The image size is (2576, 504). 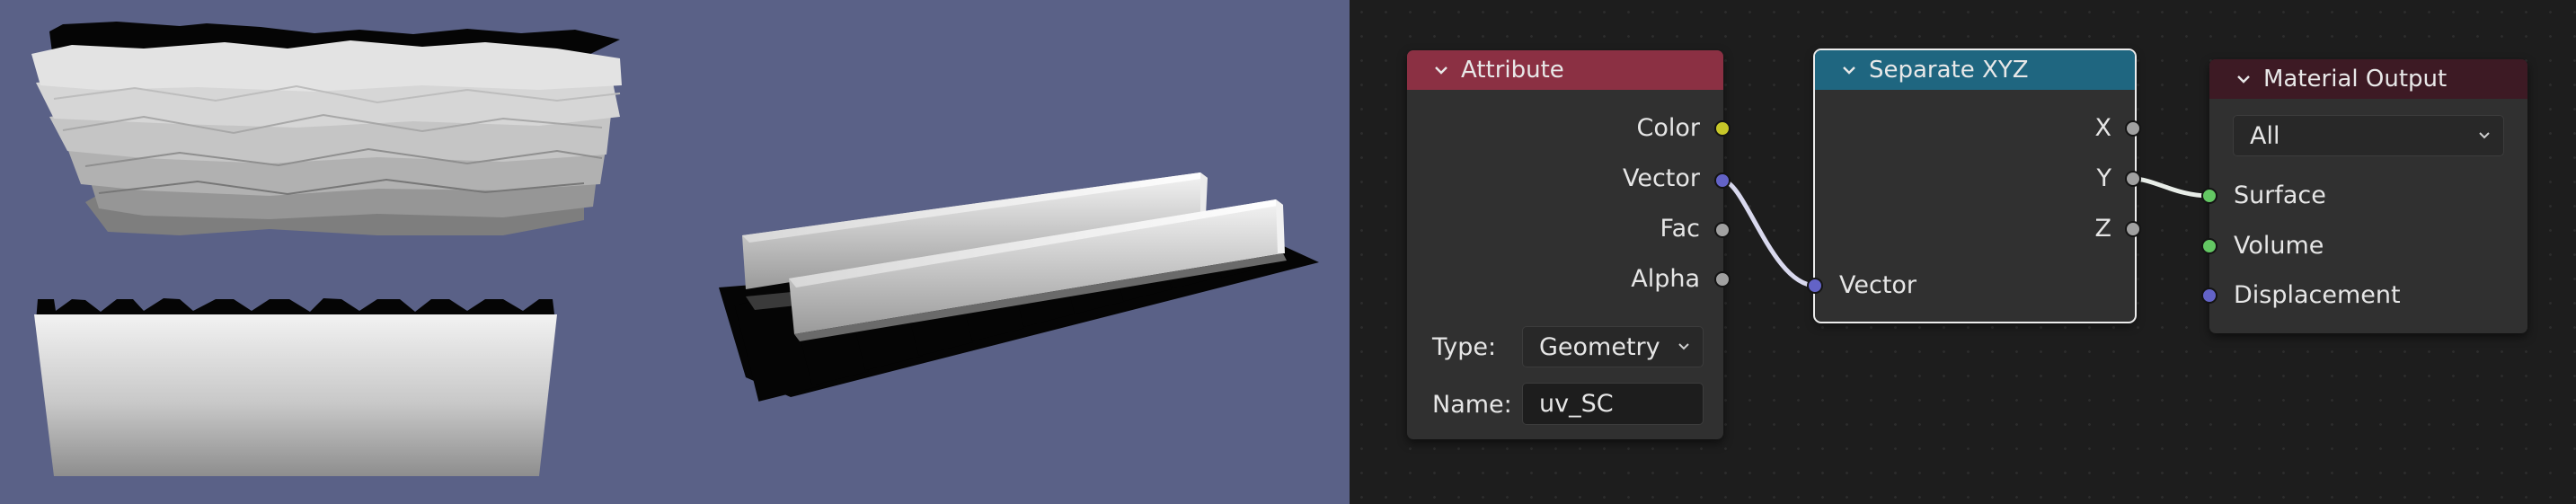 I want to click on input-surface-socket, so click(x=2209, y=196).